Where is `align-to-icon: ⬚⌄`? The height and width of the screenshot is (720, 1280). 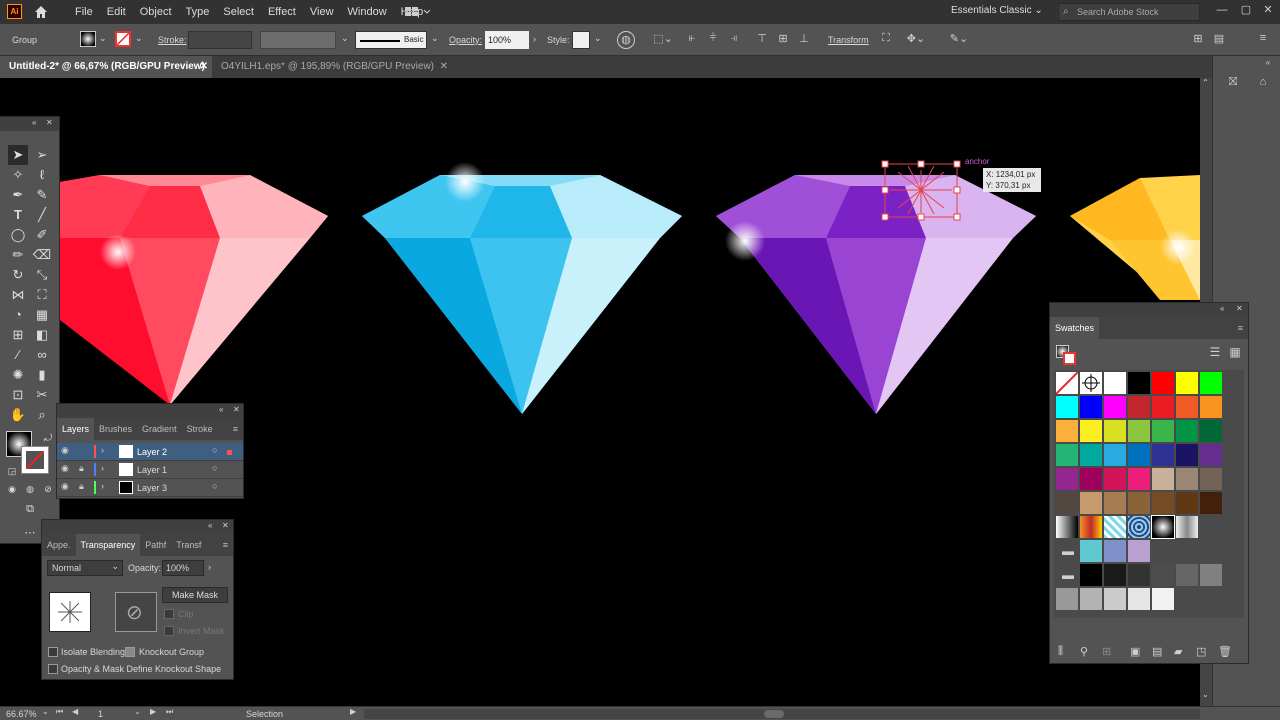 align-to-icon: ⬚⌄ is located at coordinates (663, 38).